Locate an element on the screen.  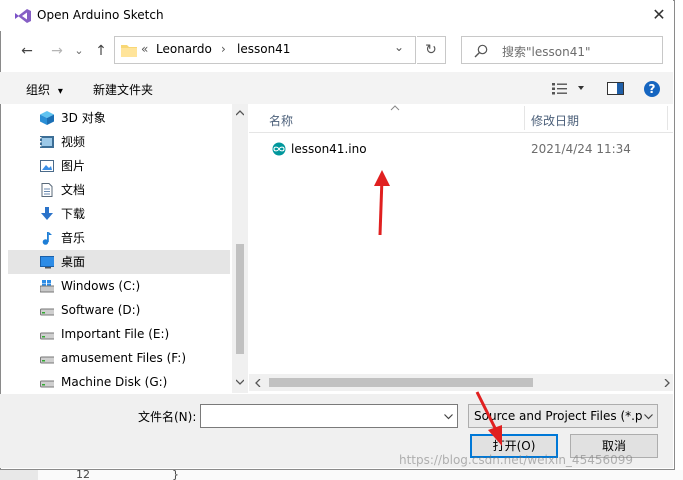
breadcrumb-lesson41: lesson41 is located at coordinates (263, 49).